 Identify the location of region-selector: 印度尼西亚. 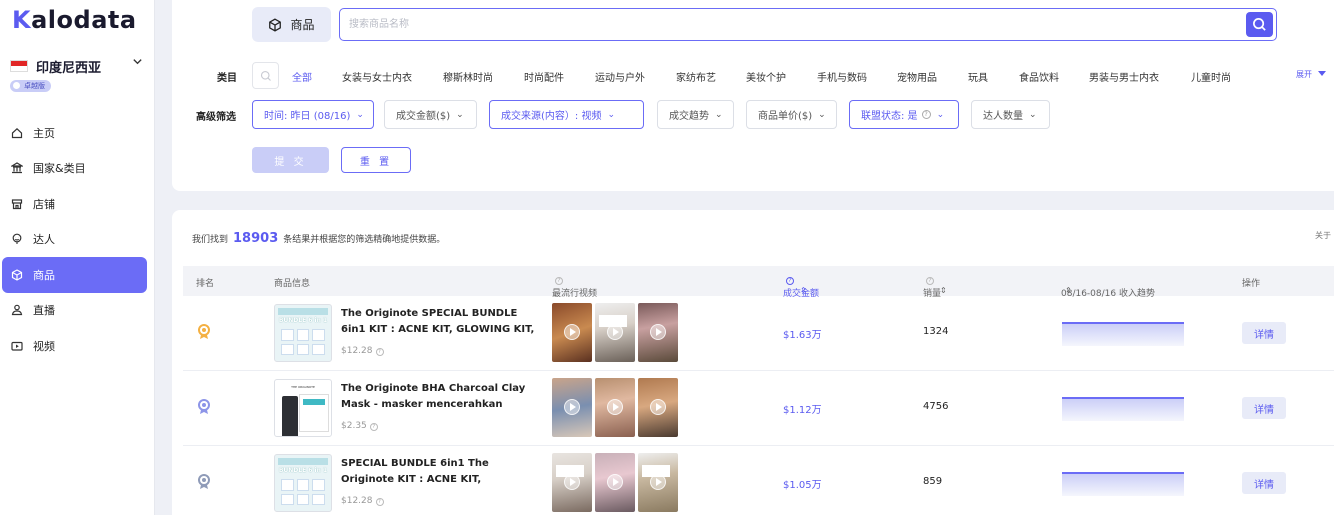
(77, 66).